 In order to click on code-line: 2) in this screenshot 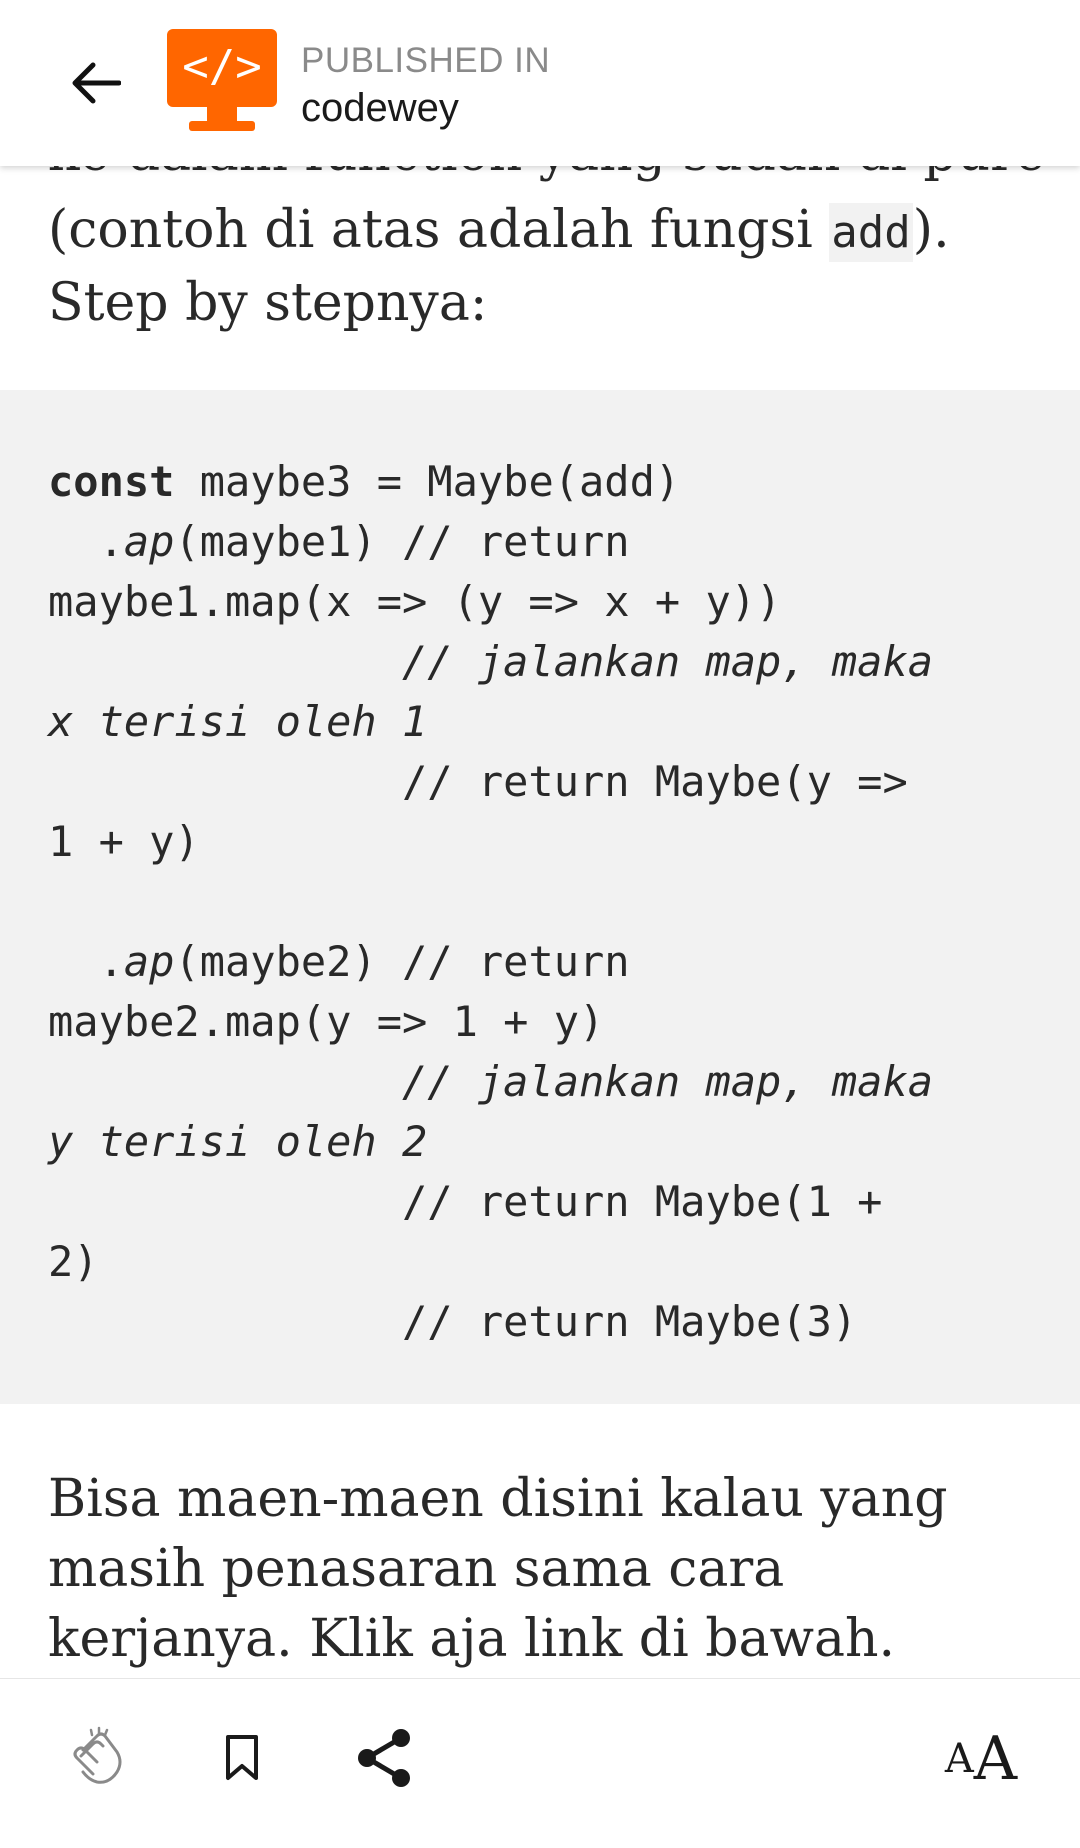, I will do `click(73, 1261)`.